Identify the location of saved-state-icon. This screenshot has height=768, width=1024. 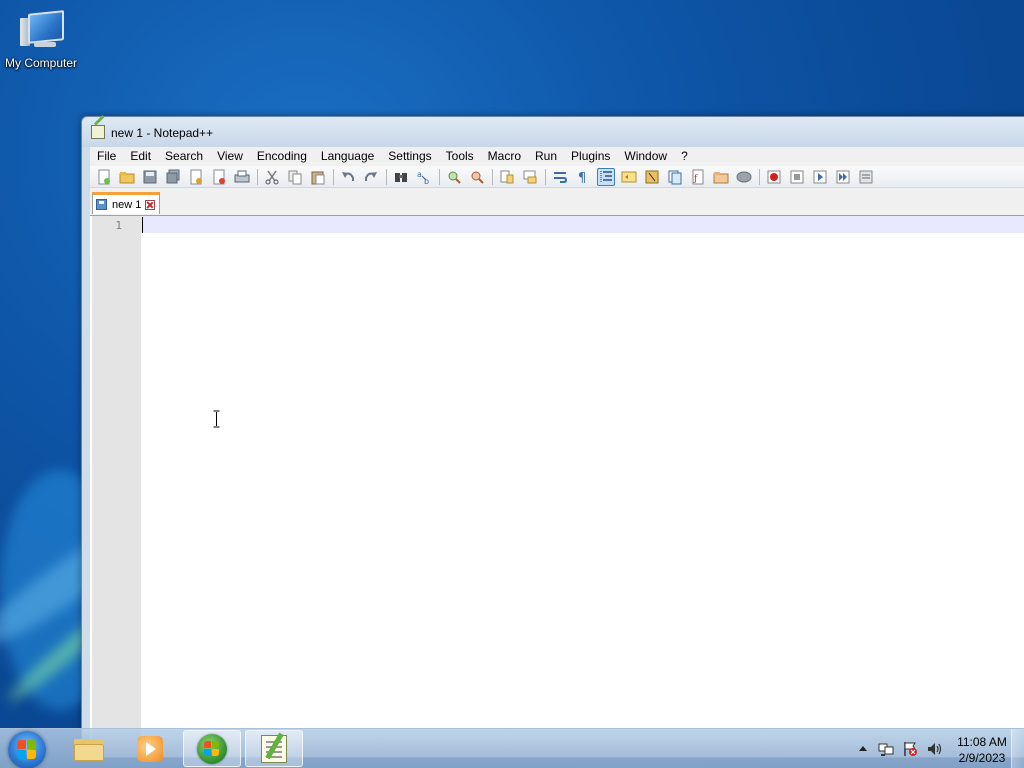
(101, 204).